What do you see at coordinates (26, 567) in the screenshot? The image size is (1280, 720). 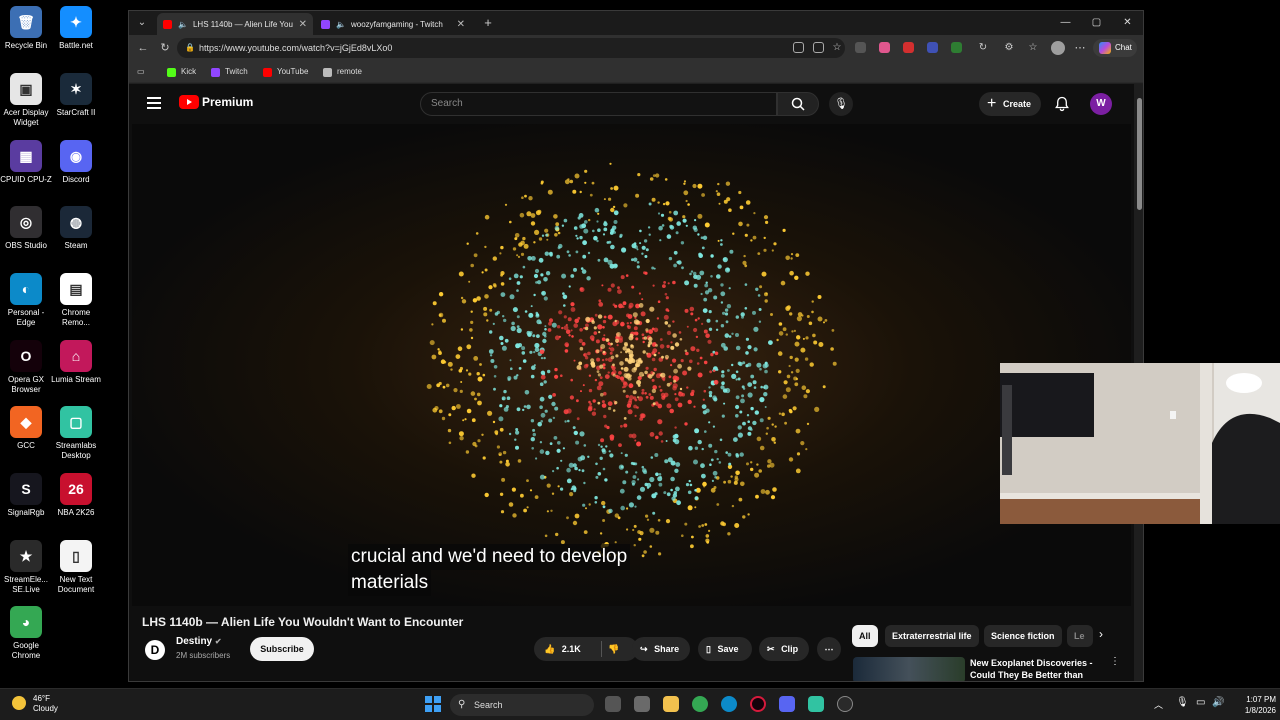 I see `desktop-icon: ★ StreamEle... SE.Live` at bounding box center [26, 567].